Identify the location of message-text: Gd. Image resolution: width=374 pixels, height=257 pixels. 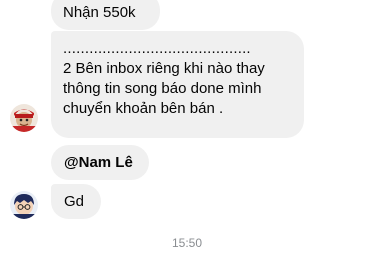
(74, 201).